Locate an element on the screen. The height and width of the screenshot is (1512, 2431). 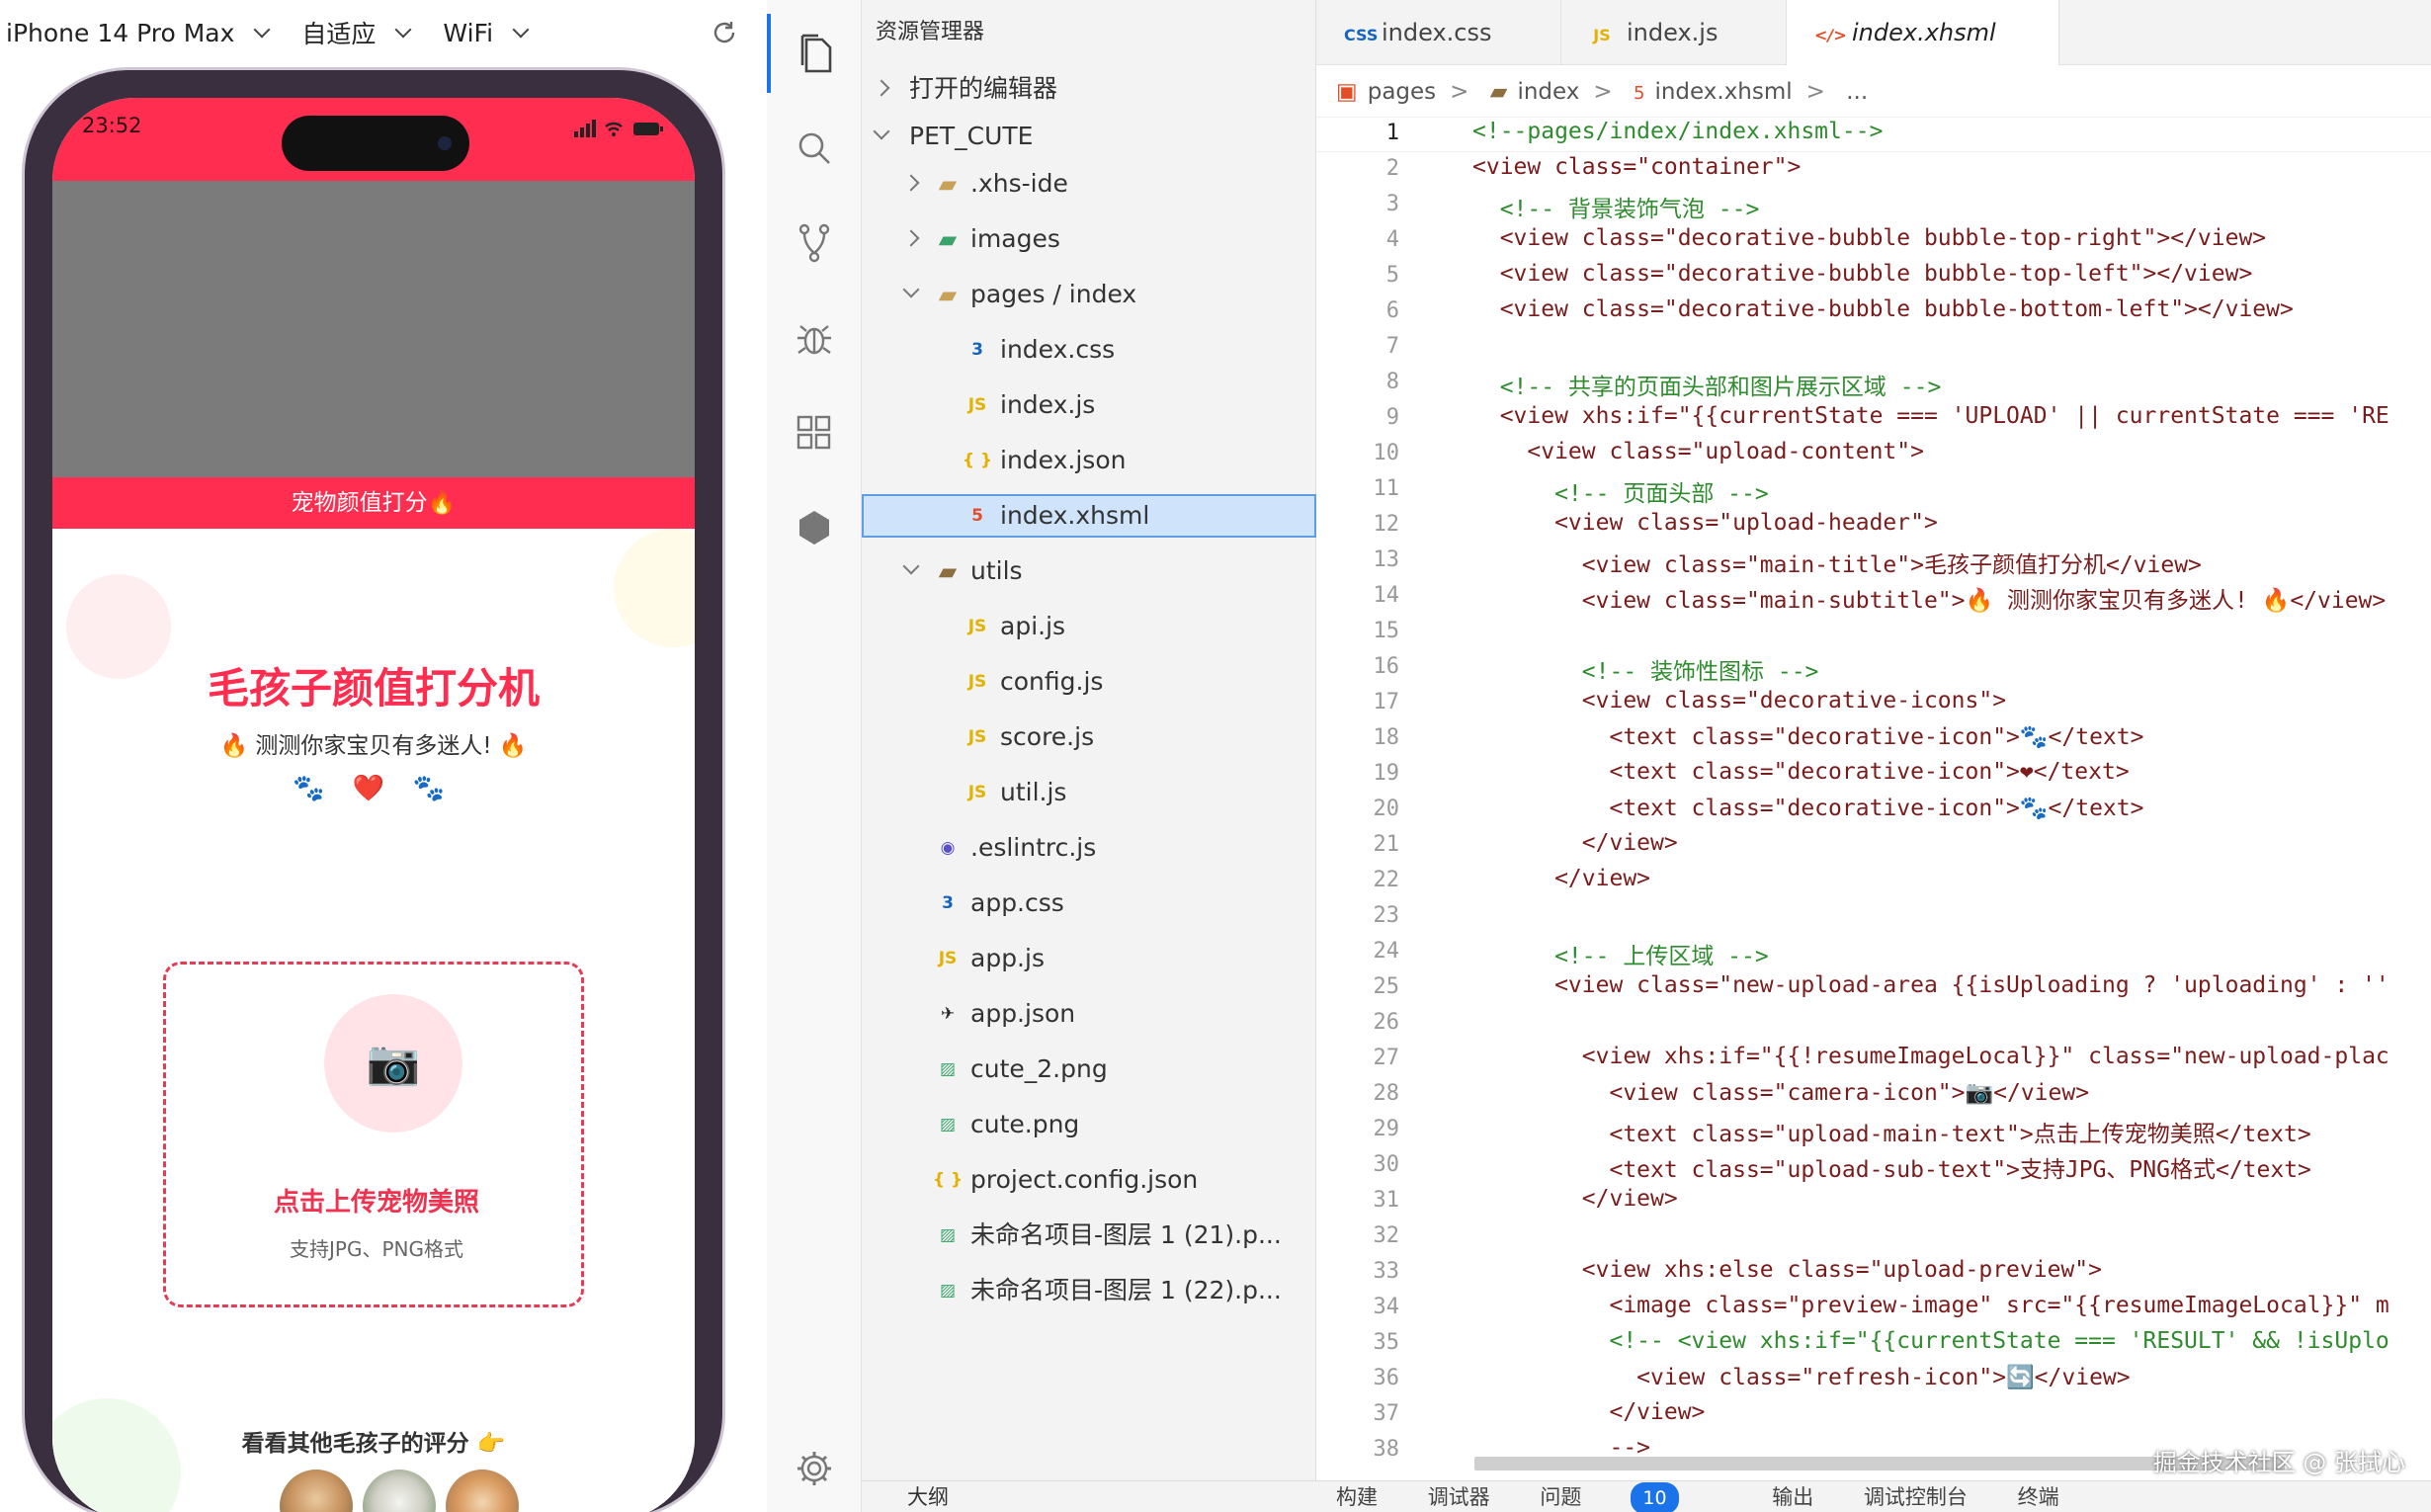
tree-item-project-config-json: { } project.config.json is located at coordinates (1089, 1180).